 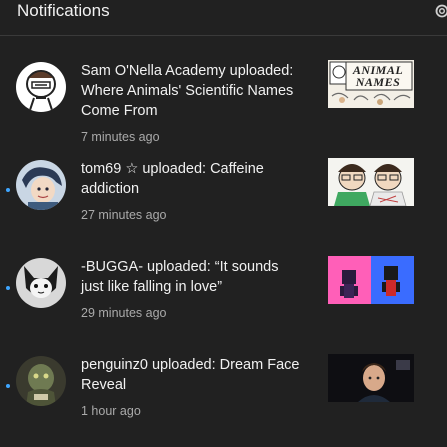 I want to click on video-thumbnail: ANIMAL NAMES, so click(x=371, y=84).